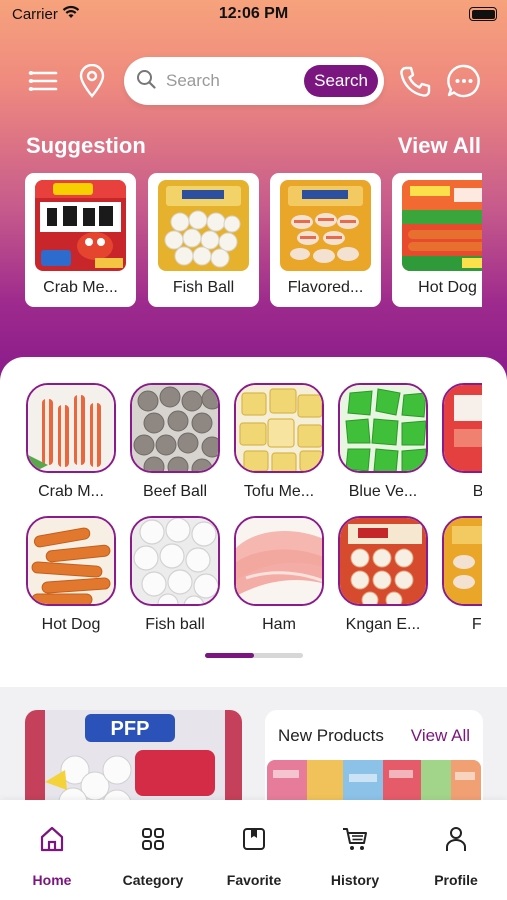 The width and height of the screenshot is (507, 900). I want to click on battery-icon, so click(483, 14).